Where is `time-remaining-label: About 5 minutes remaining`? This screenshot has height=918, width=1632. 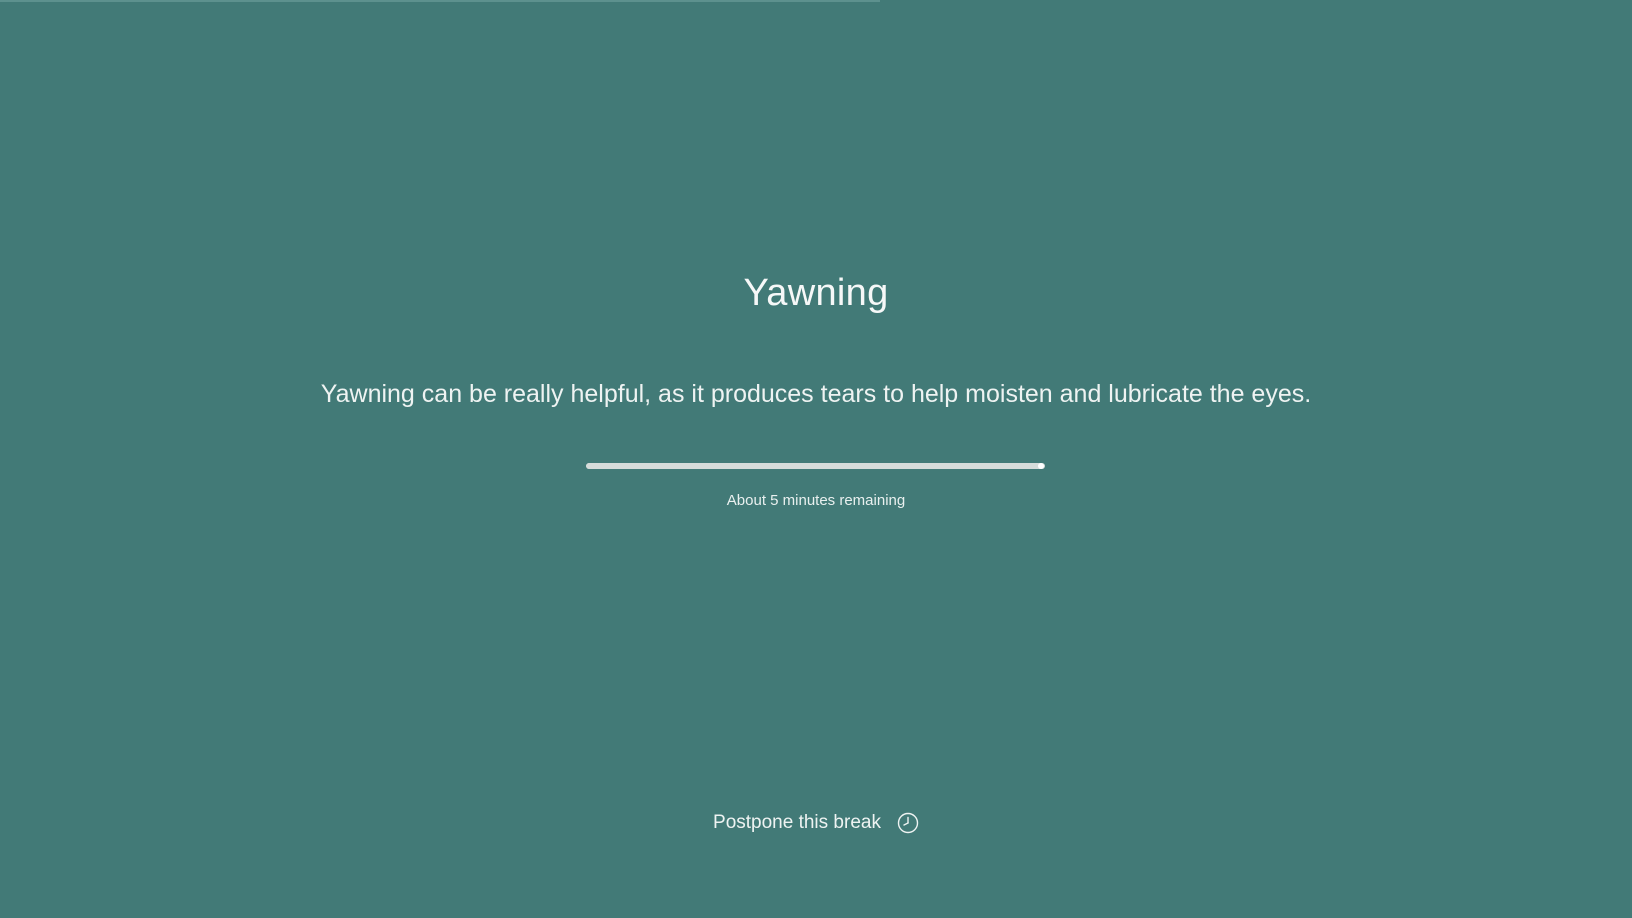 time-remaining-label: About 5 minutes remaining is located at coordinates (816, 500).